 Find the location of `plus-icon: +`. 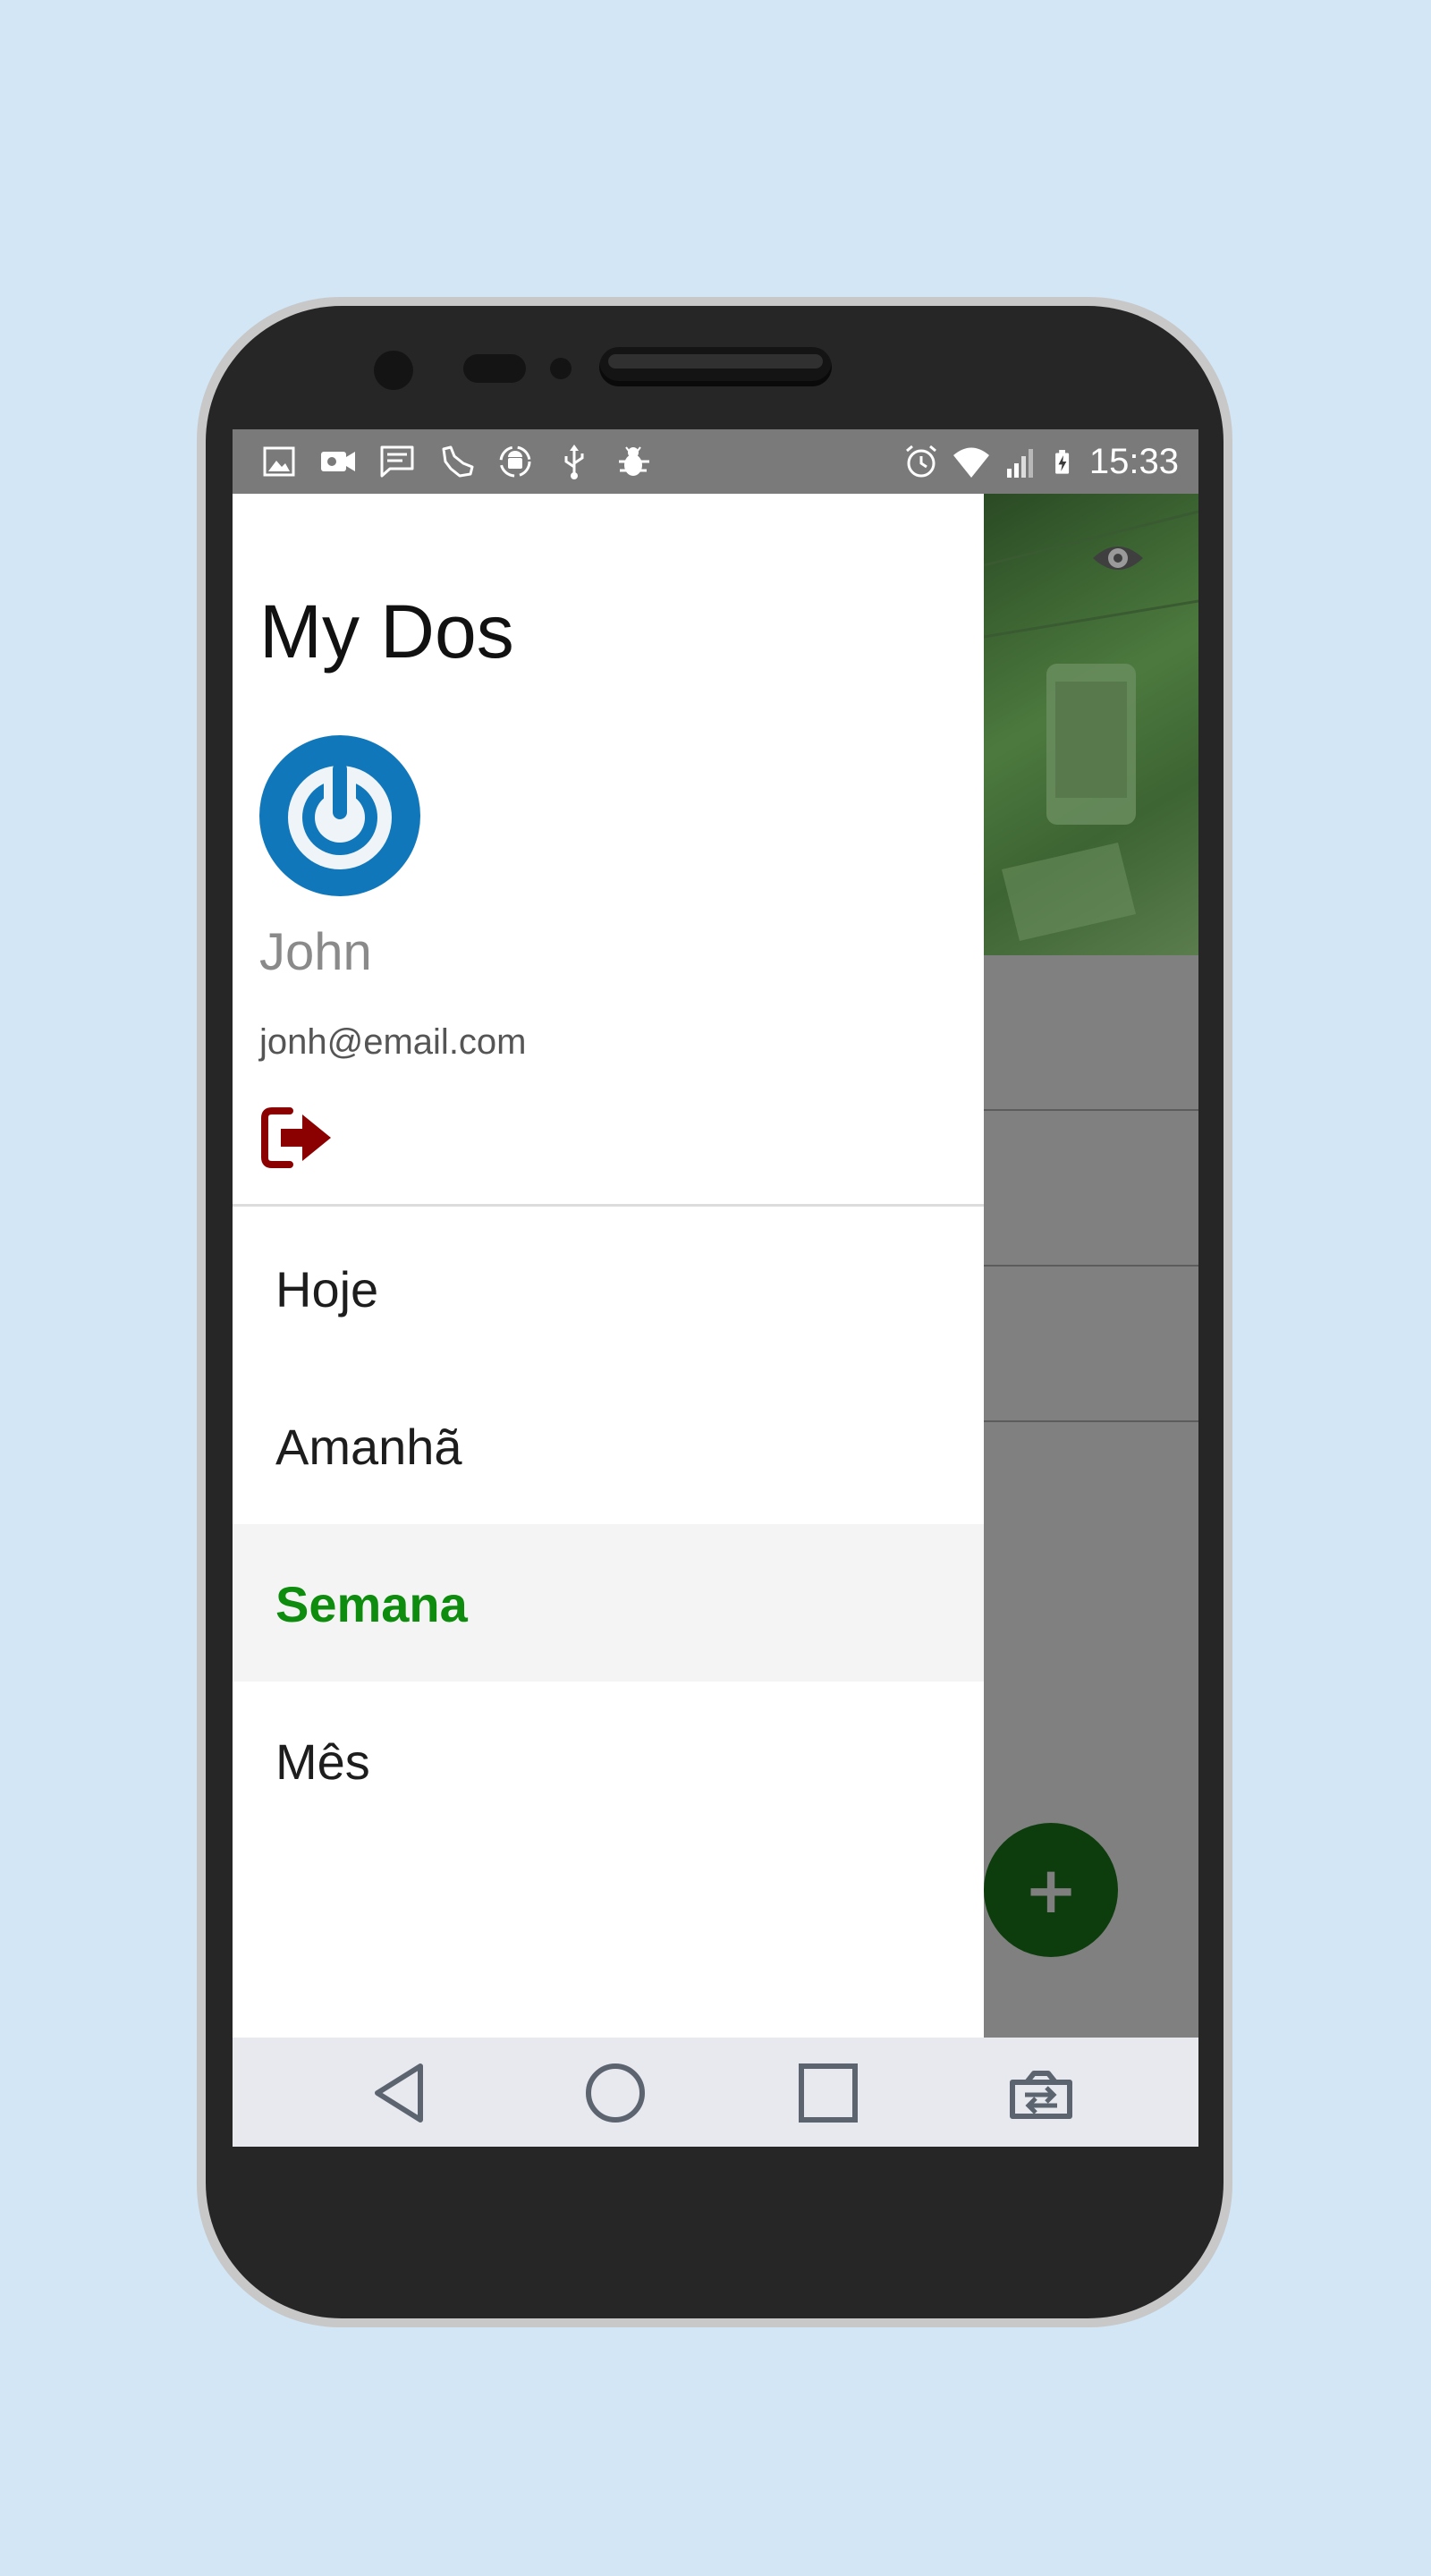

plus-icon: + is located at coordinates (1051, 1890).